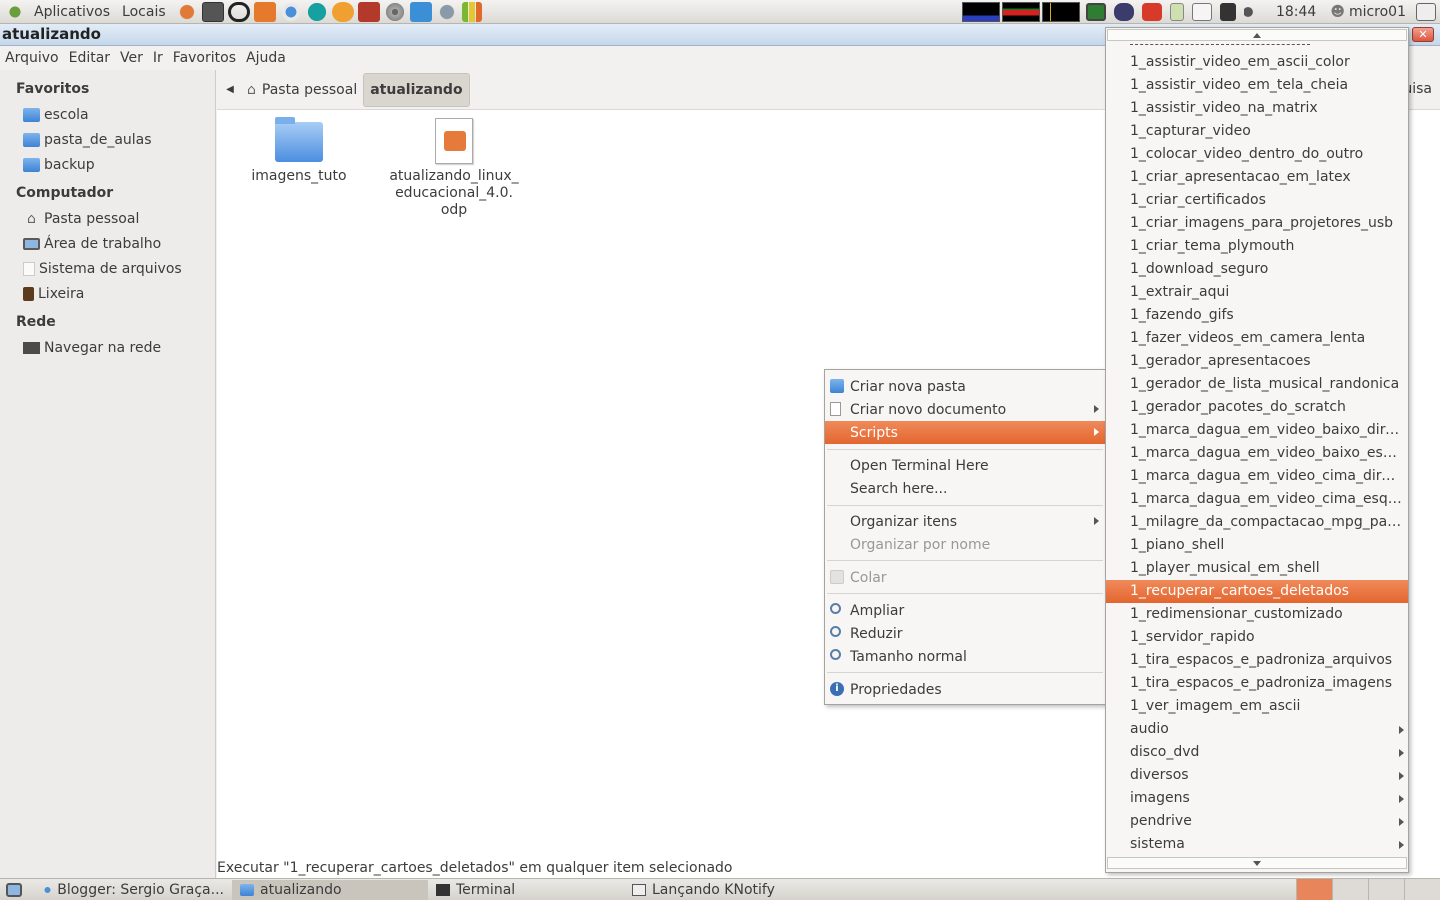 The height and width of the screenshot is (900, 1440). What do you see at coordinates (230, 89) in the screenshot?
I see `path-scroll-left-icon: ◀` at bounding box center [230, 89].